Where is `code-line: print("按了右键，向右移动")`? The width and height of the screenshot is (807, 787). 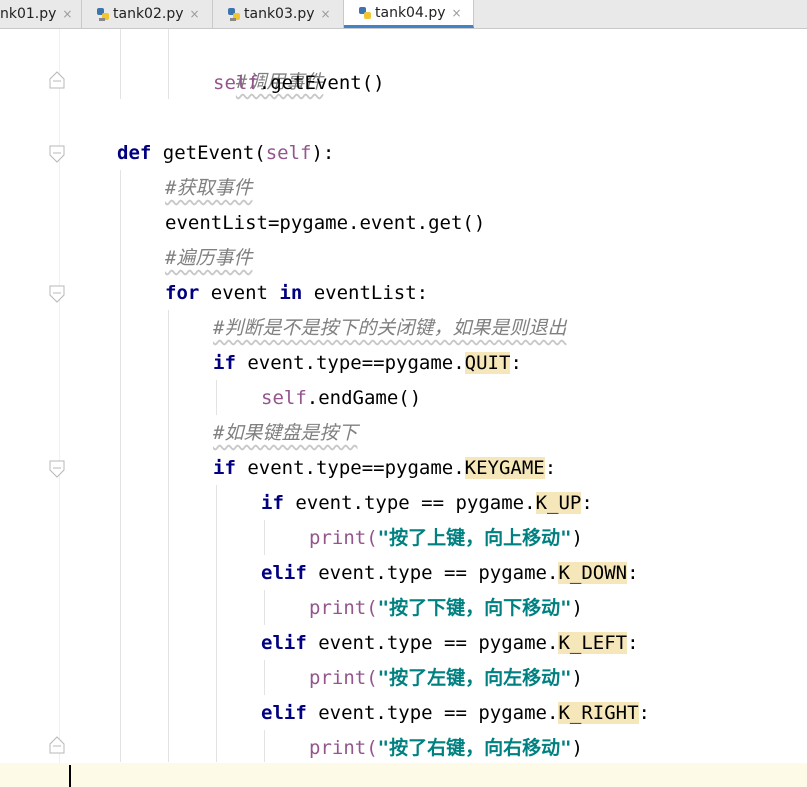 code-line: print("按了右键，向右移动") is located at coordinates (446, 748).